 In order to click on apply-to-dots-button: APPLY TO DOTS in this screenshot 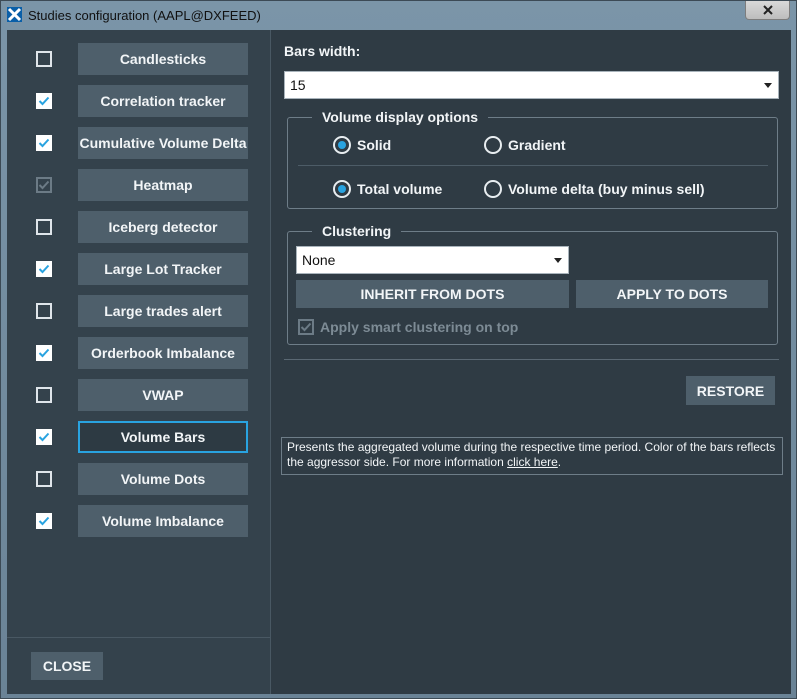, I will do `click(672, 294)`.